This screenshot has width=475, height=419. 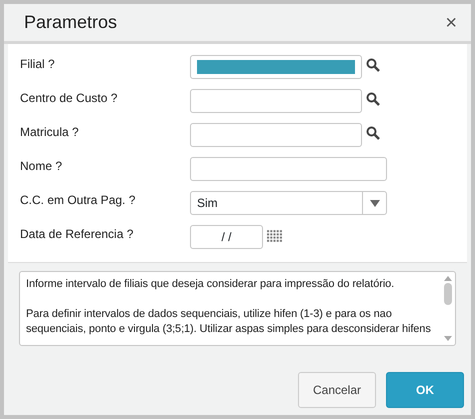 What do you see at coordinates (71, 22) in the screenshot?
I see `dialog-title: Parametros` at bounding box center [71, 22].